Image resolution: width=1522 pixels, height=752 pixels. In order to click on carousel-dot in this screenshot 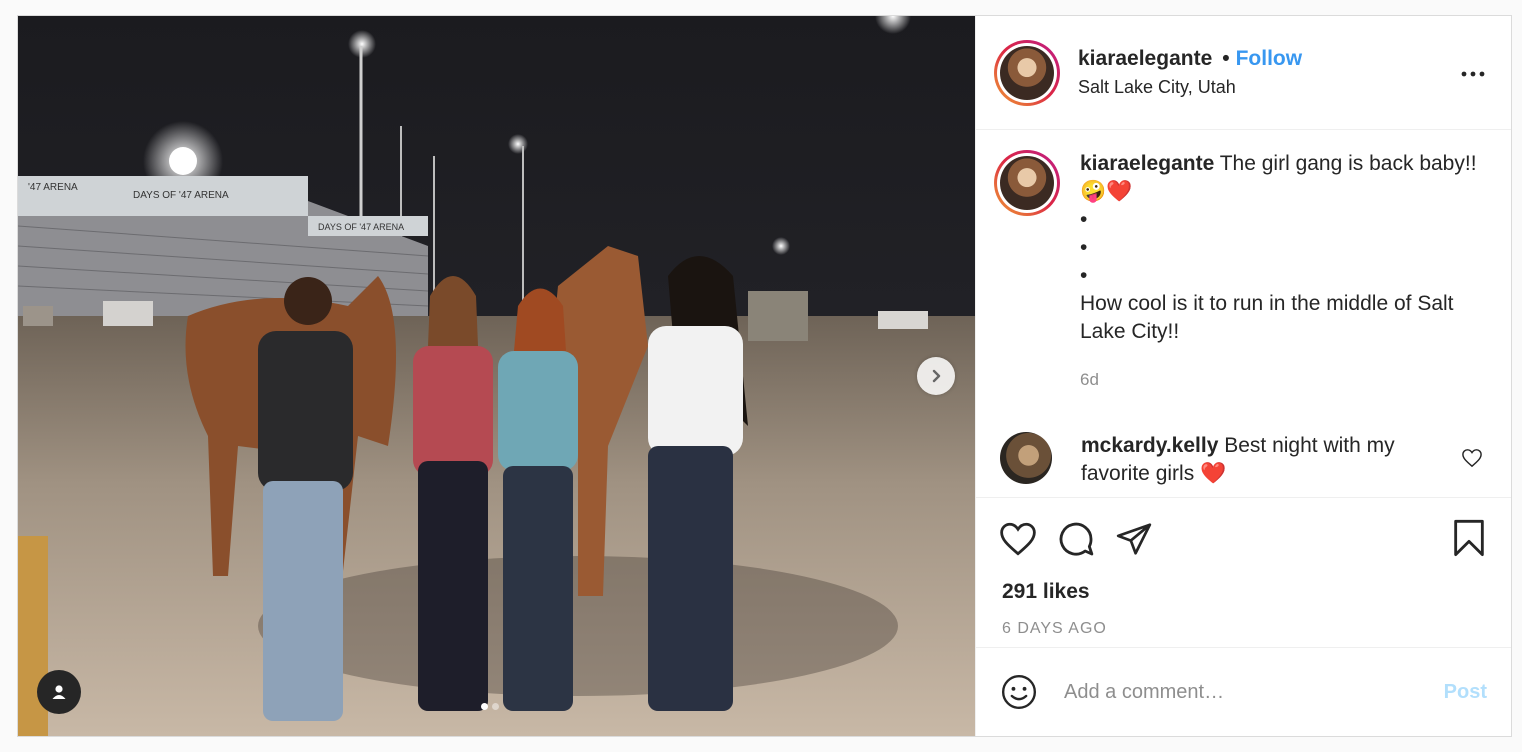, I will do `click(495, 706)`.